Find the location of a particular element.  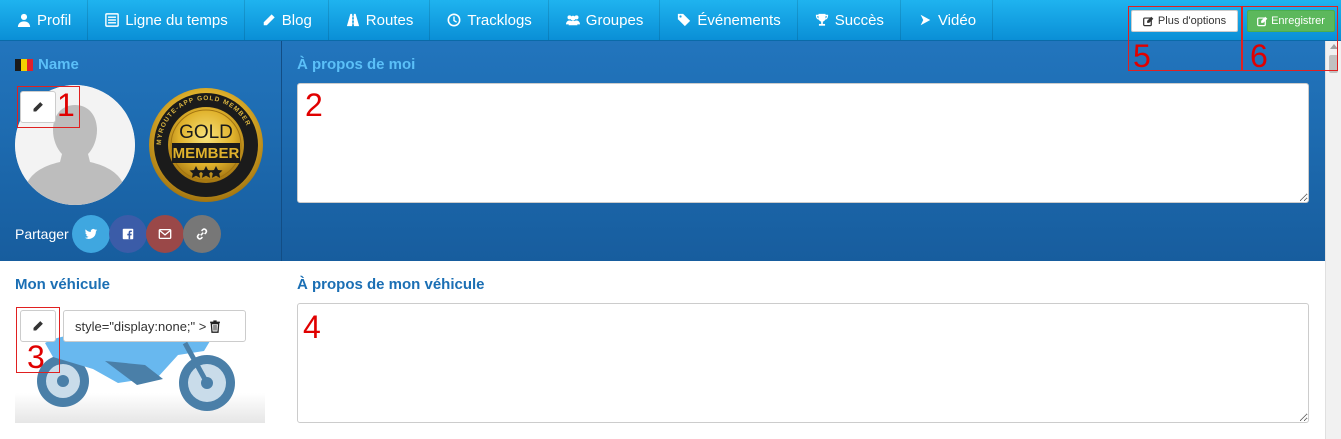

share-twitter-button is located at coordinates (90, 234).